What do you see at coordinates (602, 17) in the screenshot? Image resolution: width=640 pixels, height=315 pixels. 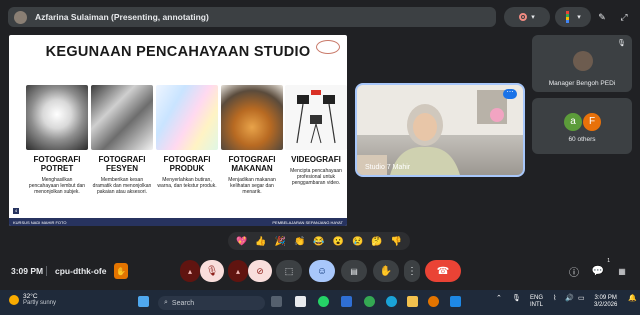 I see `annotate-button: ✎` at bounding box center [602, 17].